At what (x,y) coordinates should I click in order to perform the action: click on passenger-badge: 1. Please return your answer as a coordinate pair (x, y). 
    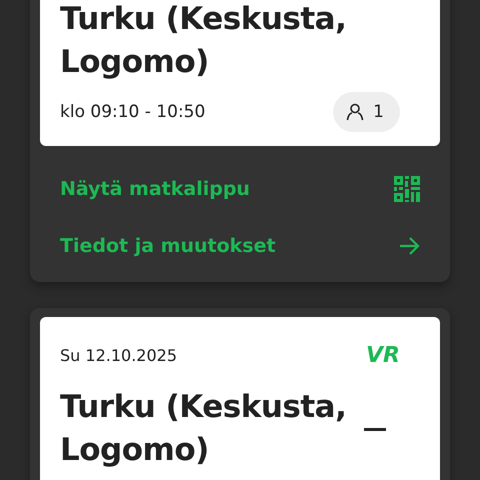
    Looking at the image, I should click on (366, 112).